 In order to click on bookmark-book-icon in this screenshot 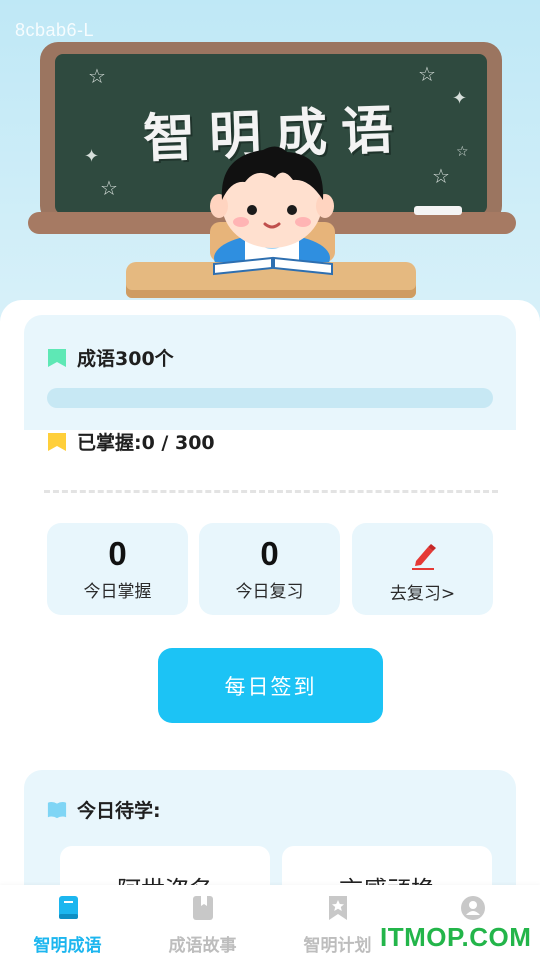, I will do `click(202, 908)`.